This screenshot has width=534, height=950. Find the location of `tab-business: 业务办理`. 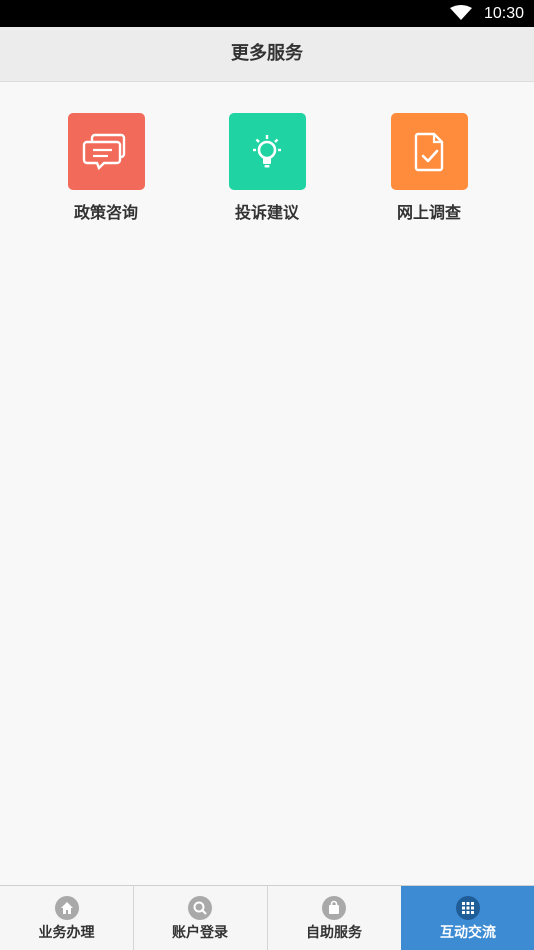

tab-business: 业务办理 is located at coordinates (66, 918).